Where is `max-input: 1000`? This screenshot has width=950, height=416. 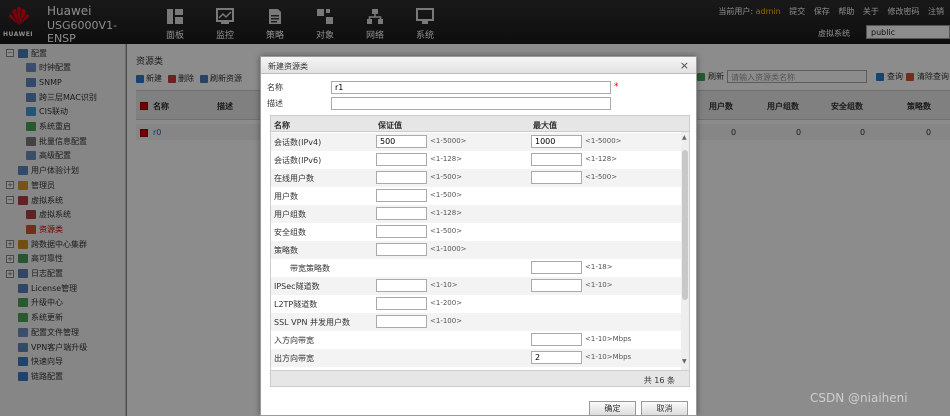 max-input: 1000 is located at coordinates (556, 141).